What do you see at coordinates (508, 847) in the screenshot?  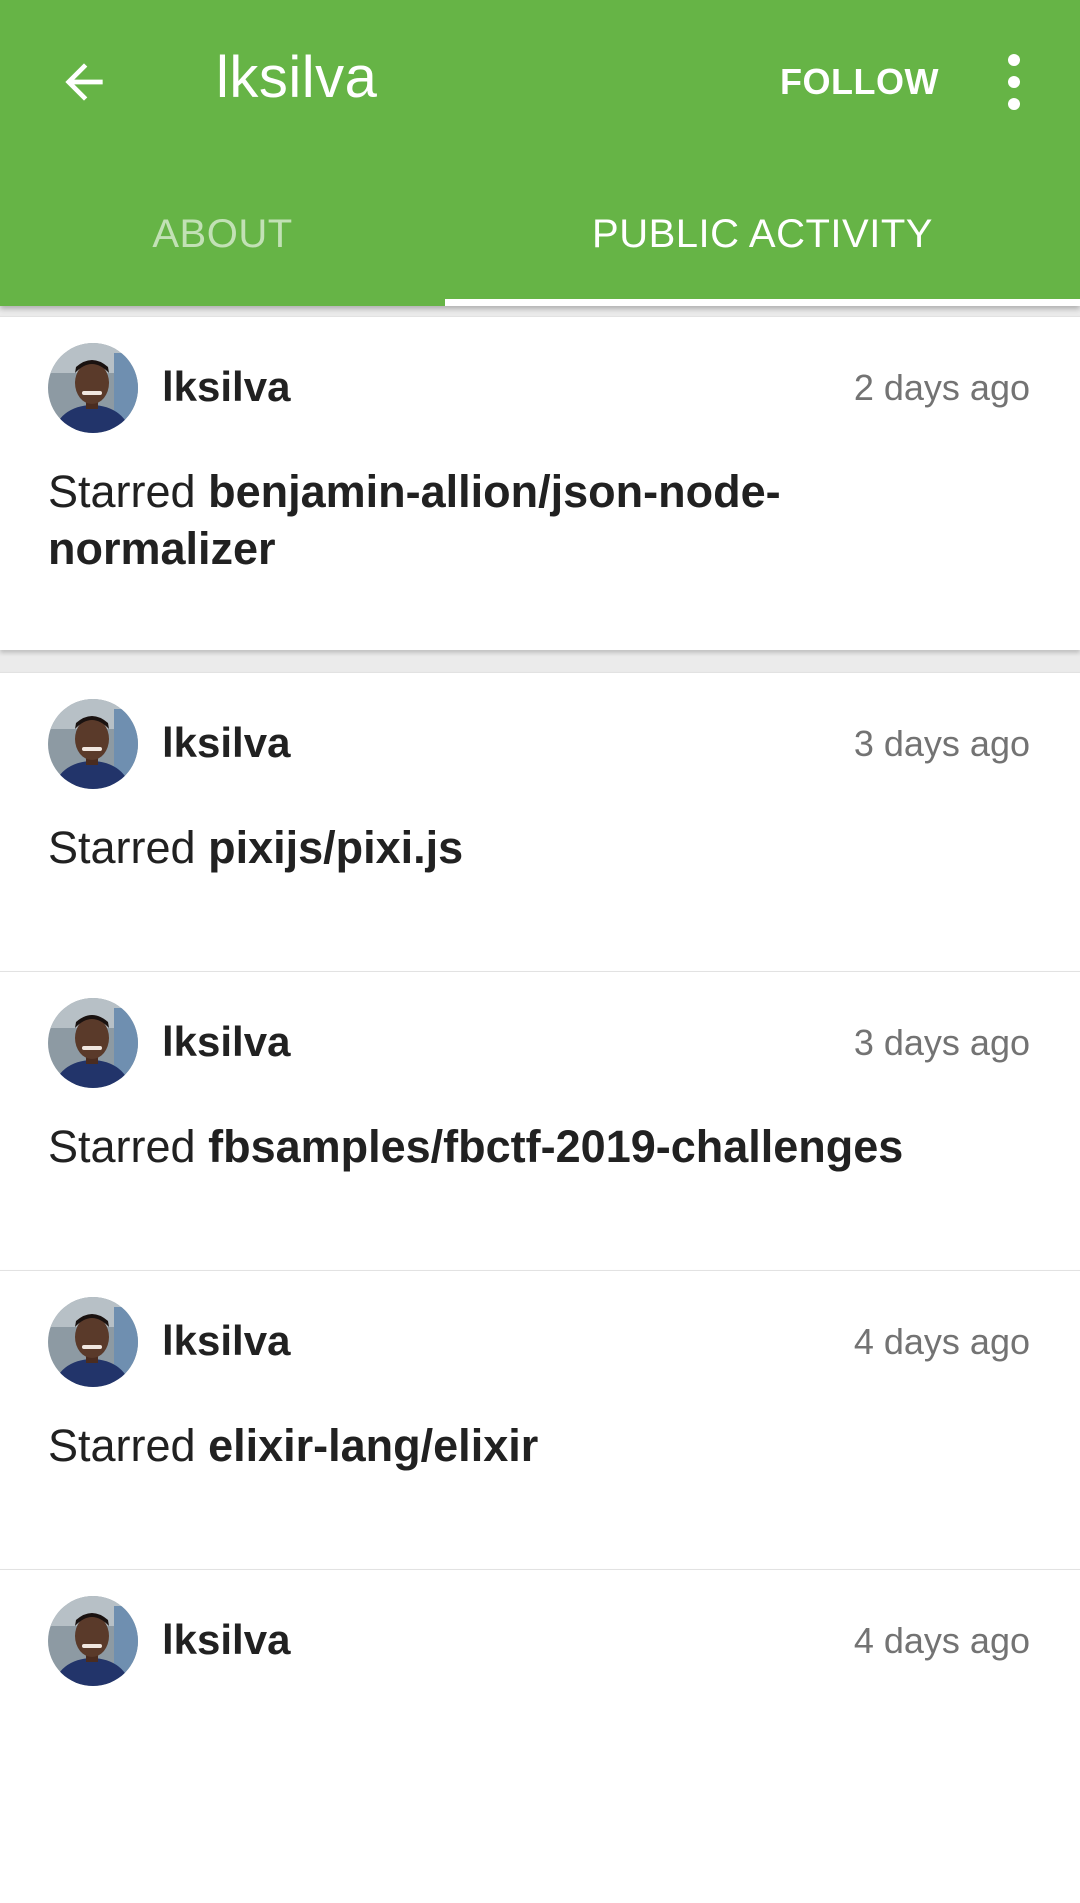 I see `event-text: Starred pixijs/pixi.js` at bounding box center [508, 847].